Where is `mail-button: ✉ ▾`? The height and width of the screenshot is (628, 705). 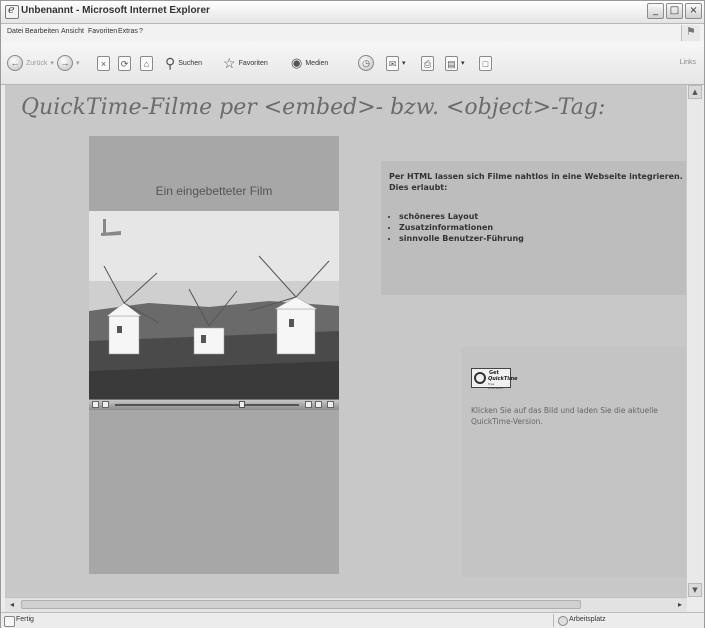 mail-button: ✉ ▾ is located at coordinates (396, 63).